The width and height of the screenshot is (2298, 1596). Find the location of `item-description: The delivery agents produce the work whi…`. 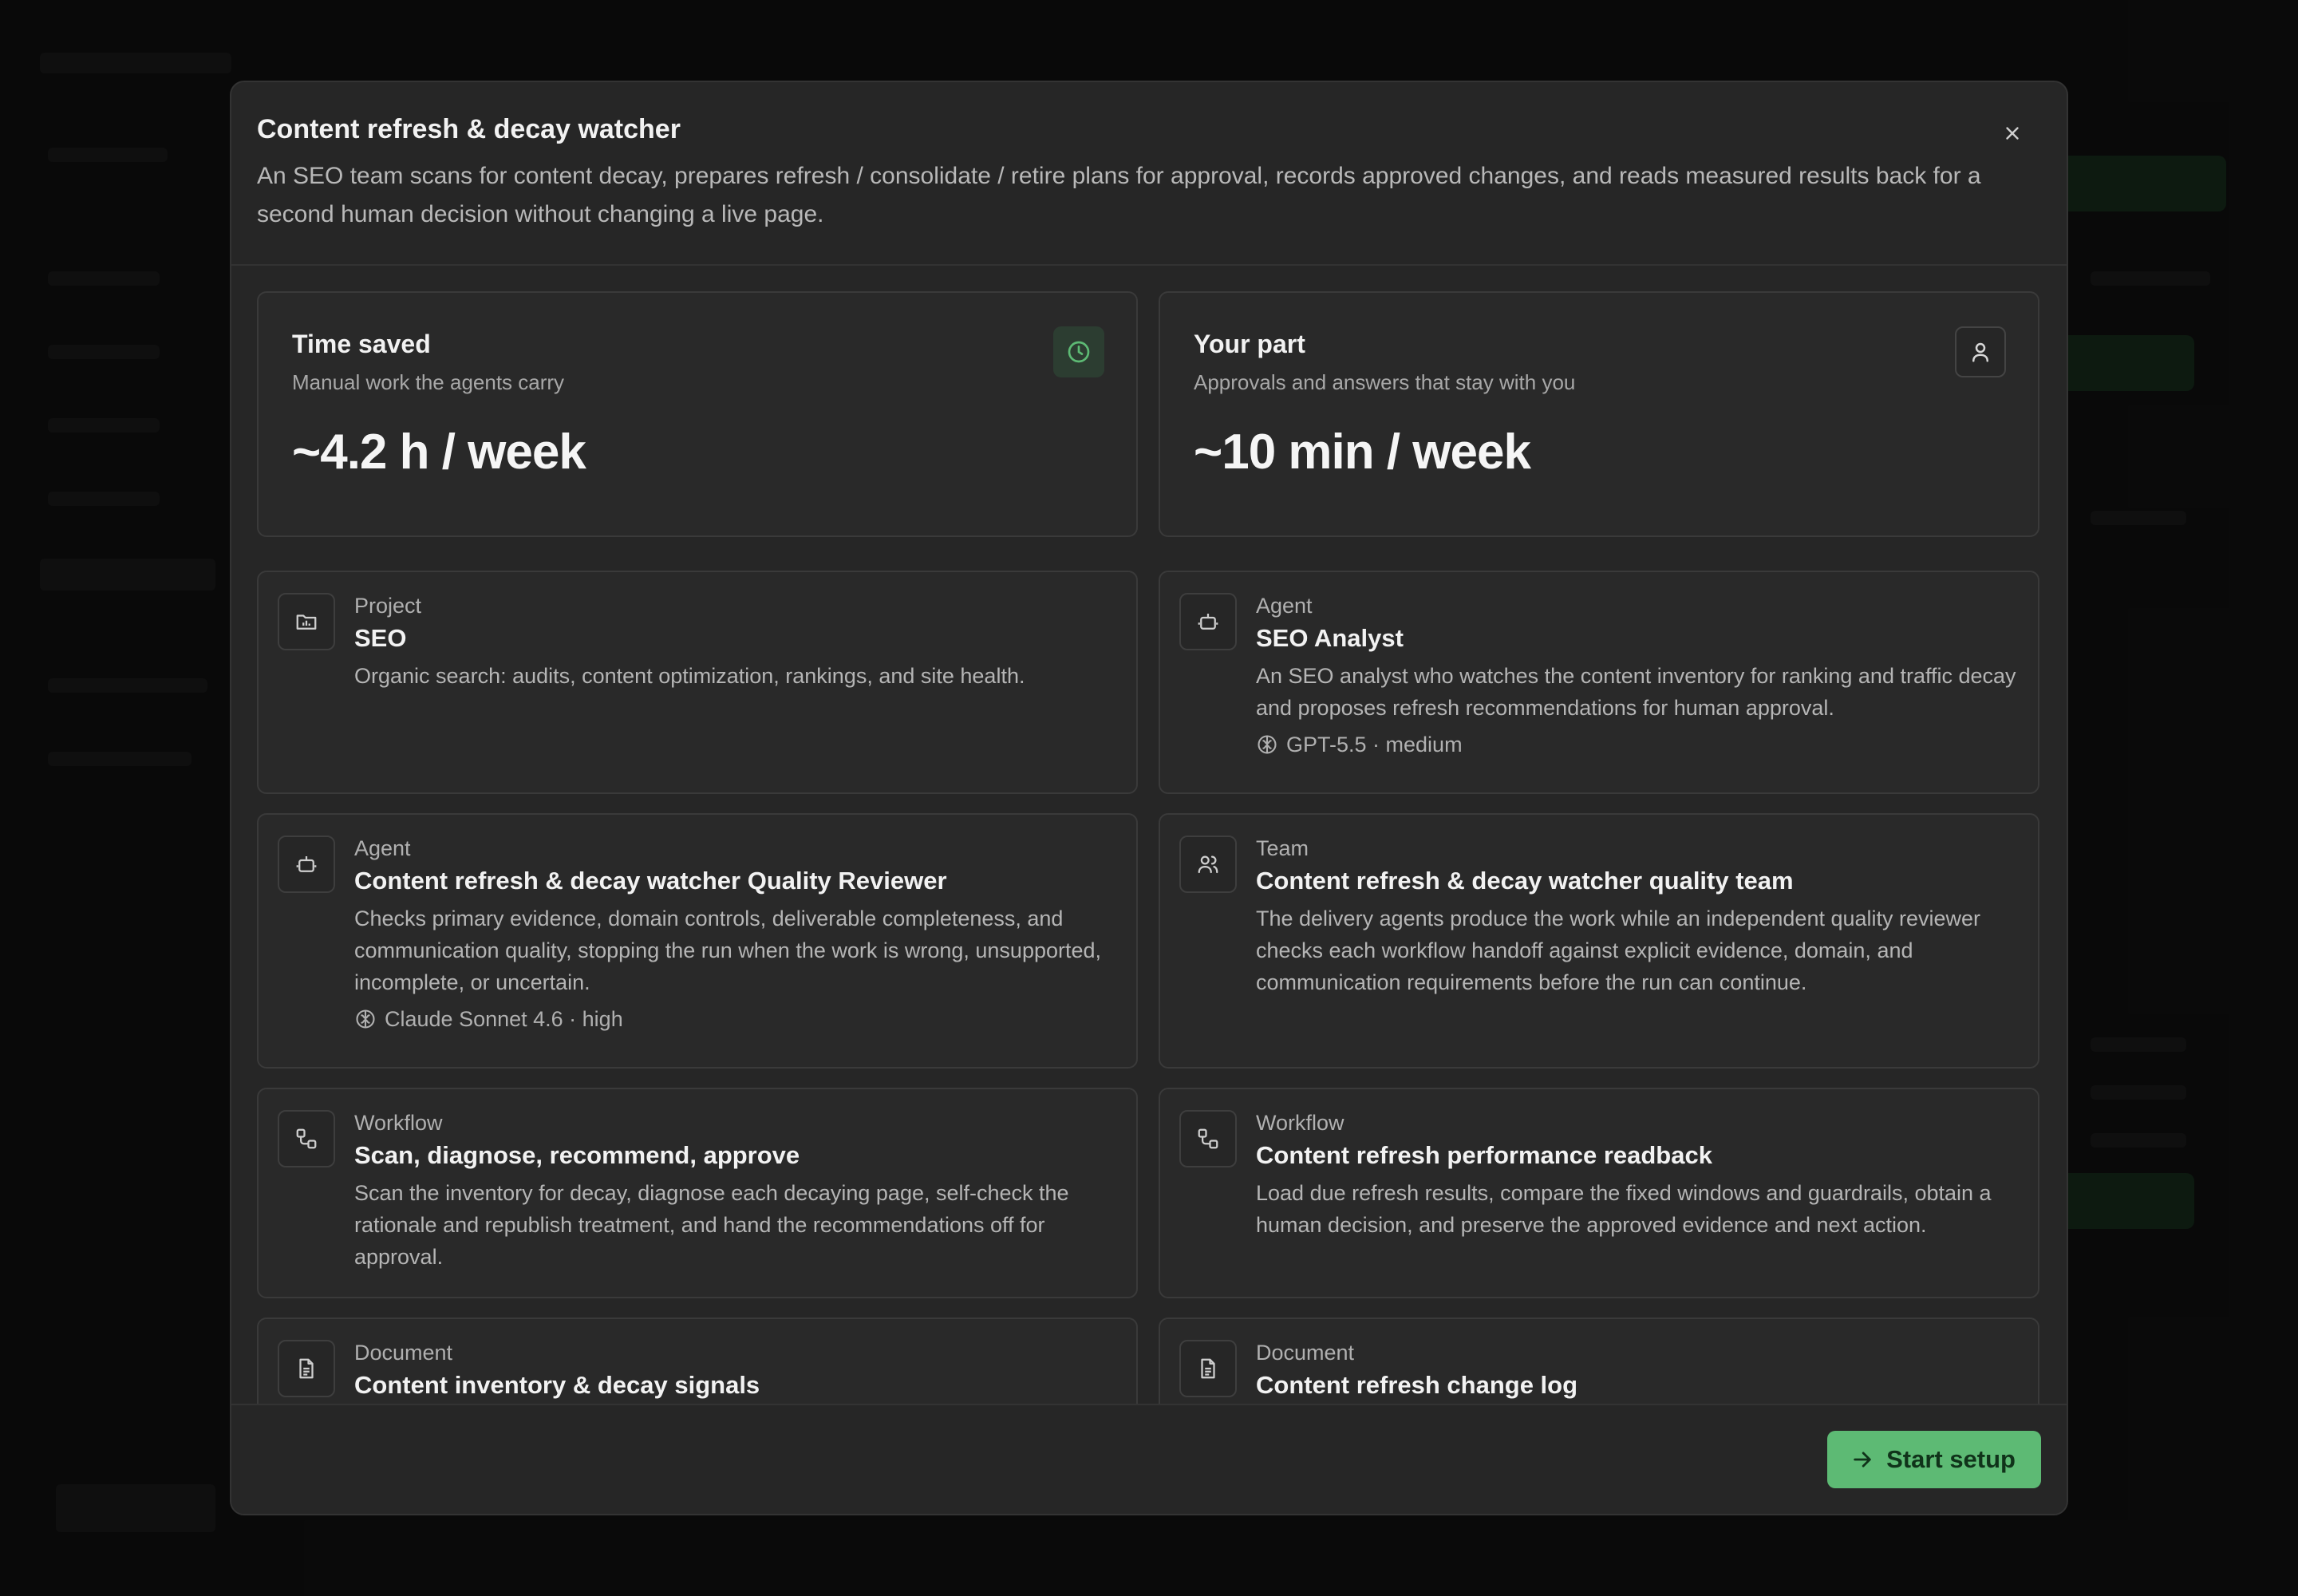

item-description: The delivery agents produce the work whi… is located at coordinates (1619, 950).